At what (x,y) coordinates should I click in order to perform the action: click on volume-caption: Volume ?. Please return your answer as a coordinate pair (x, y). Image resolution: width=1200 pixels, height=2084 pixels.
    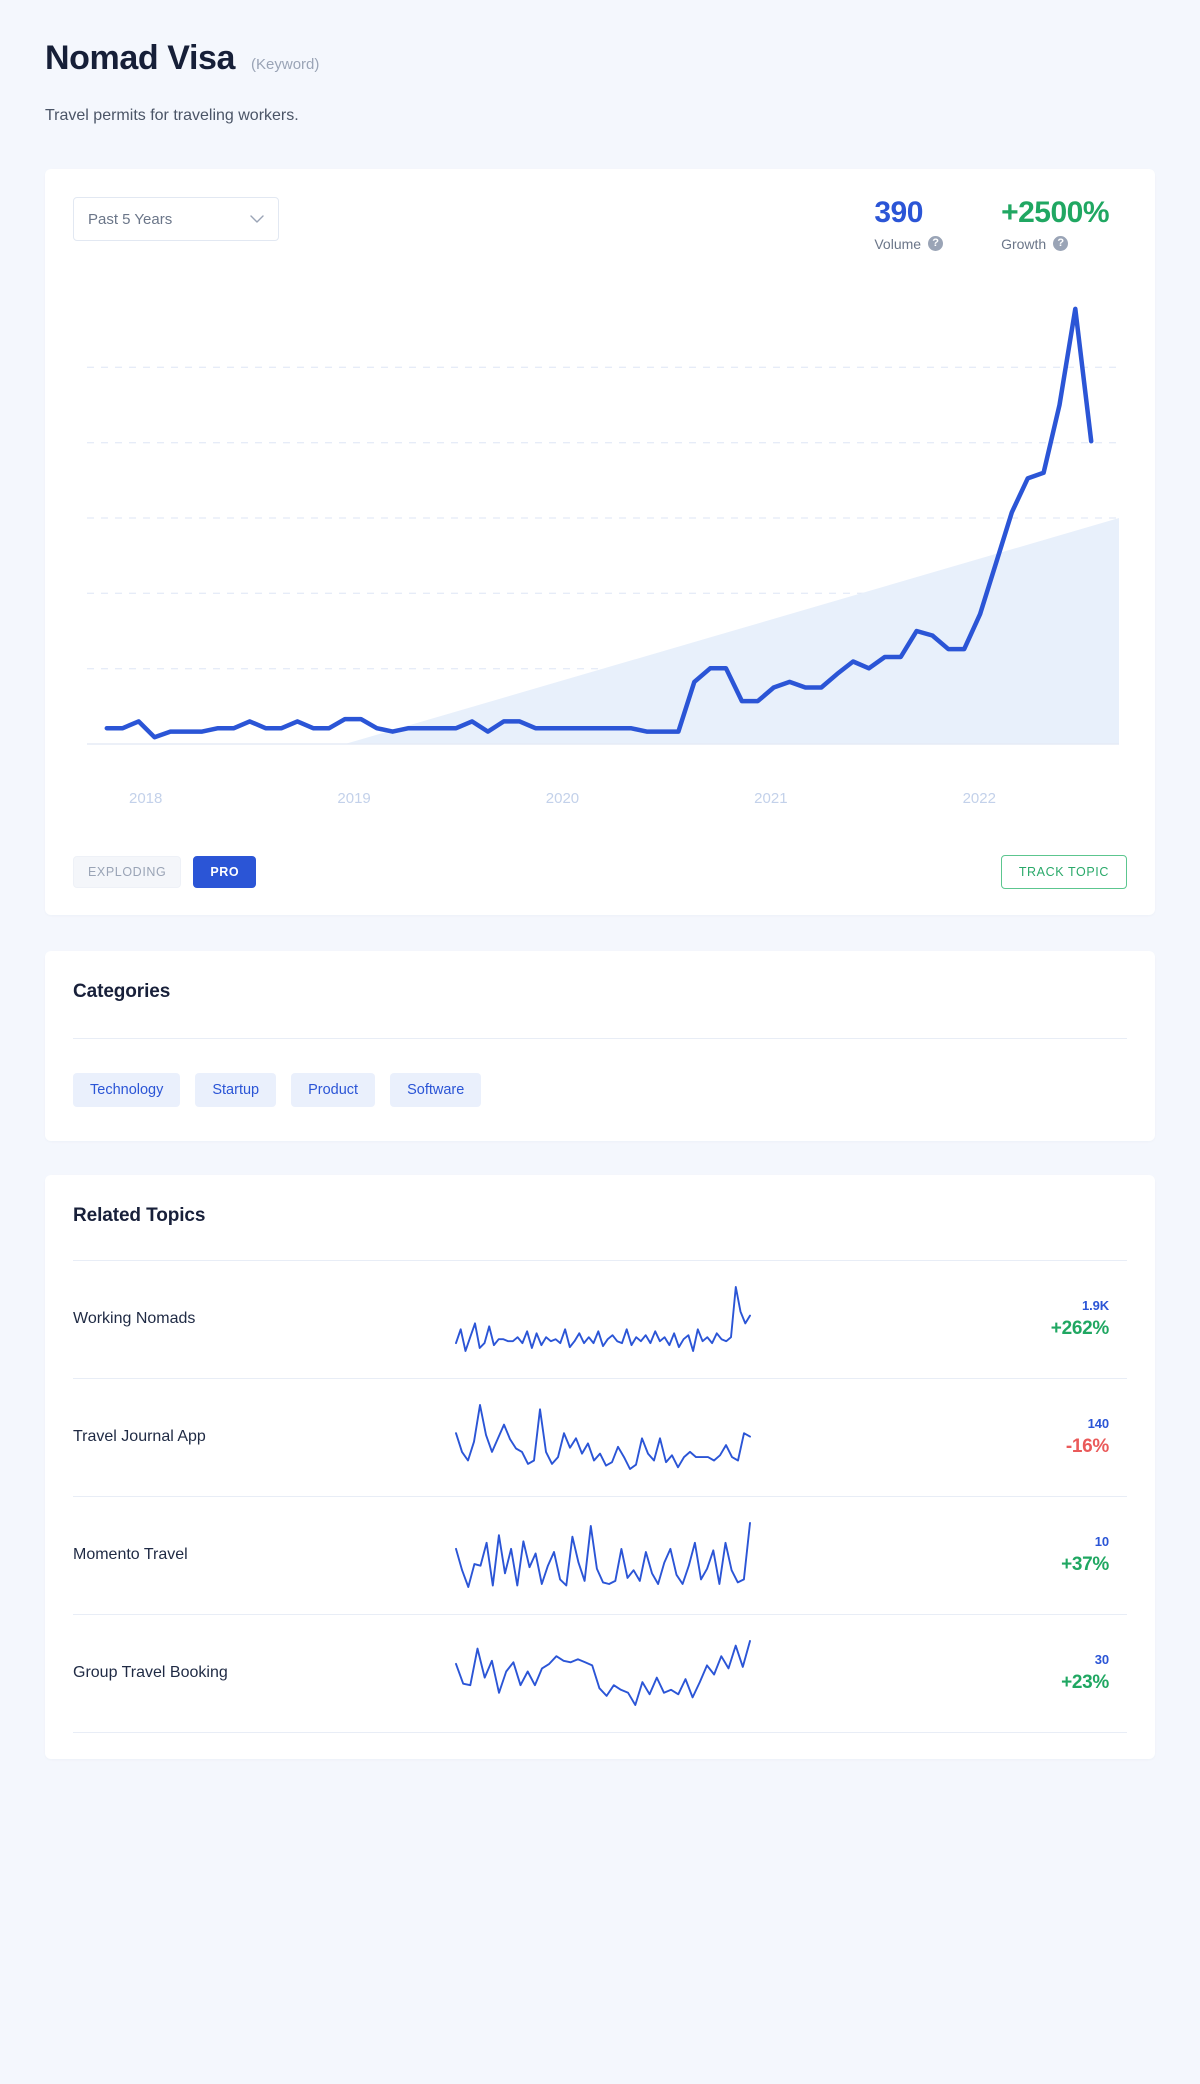
    Looking at the image, I should click on (909, 243).